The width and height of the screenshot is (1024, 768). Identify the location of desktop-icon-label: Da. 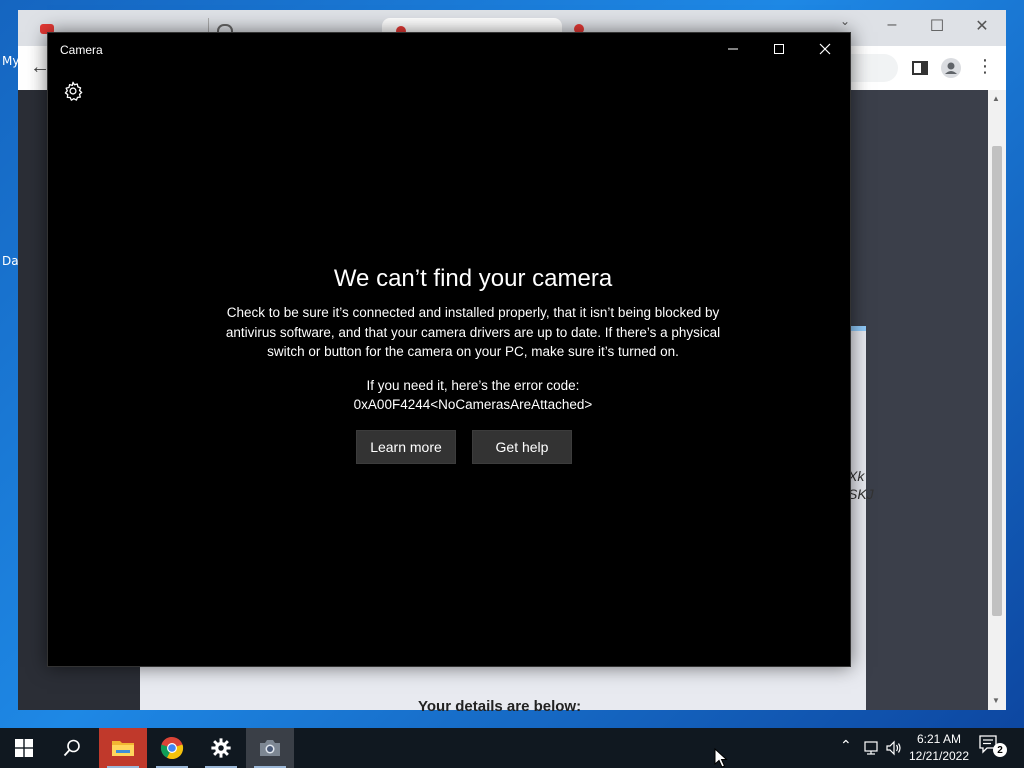
(10, 261).